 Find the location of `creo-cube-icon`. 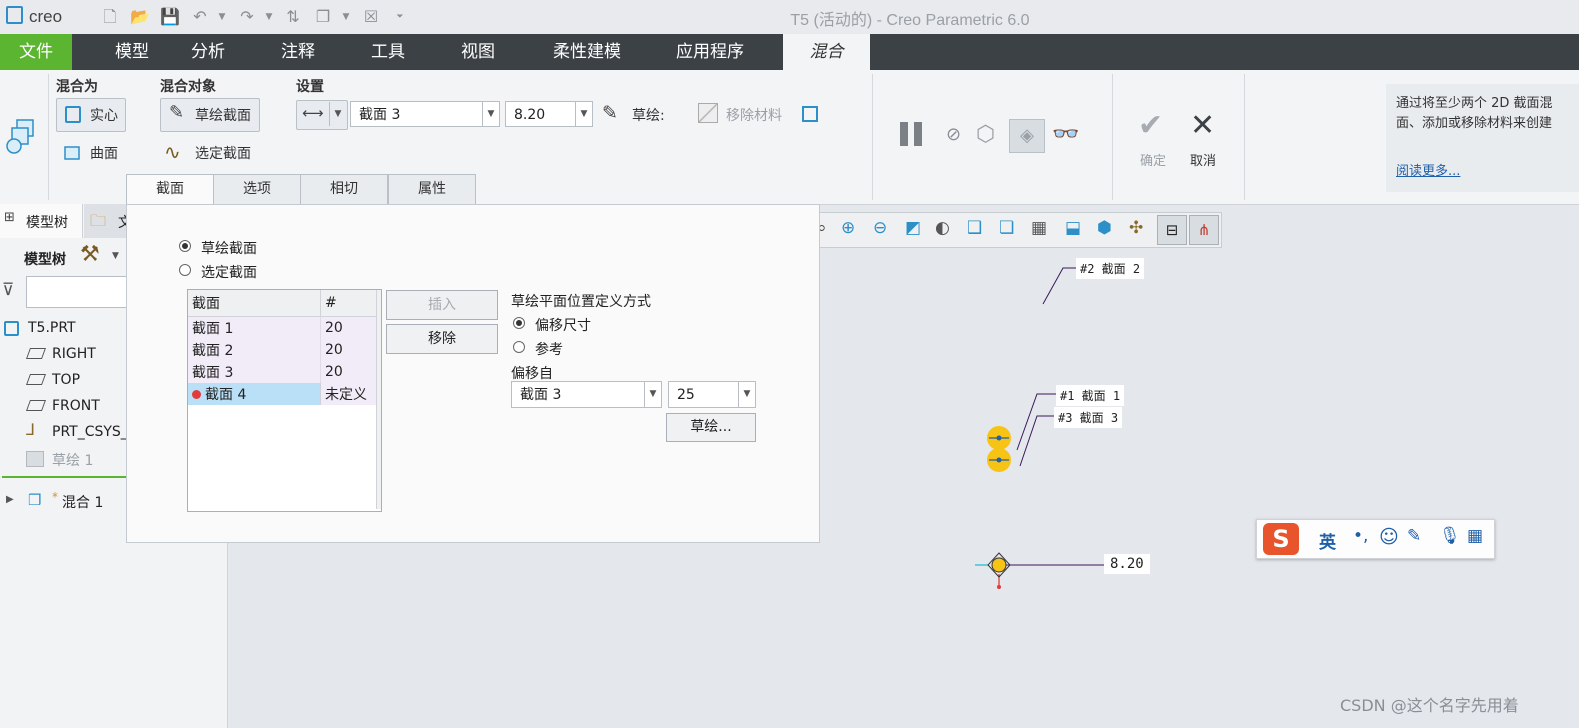

creo-cube-icon is located at coordinates (14, 15).